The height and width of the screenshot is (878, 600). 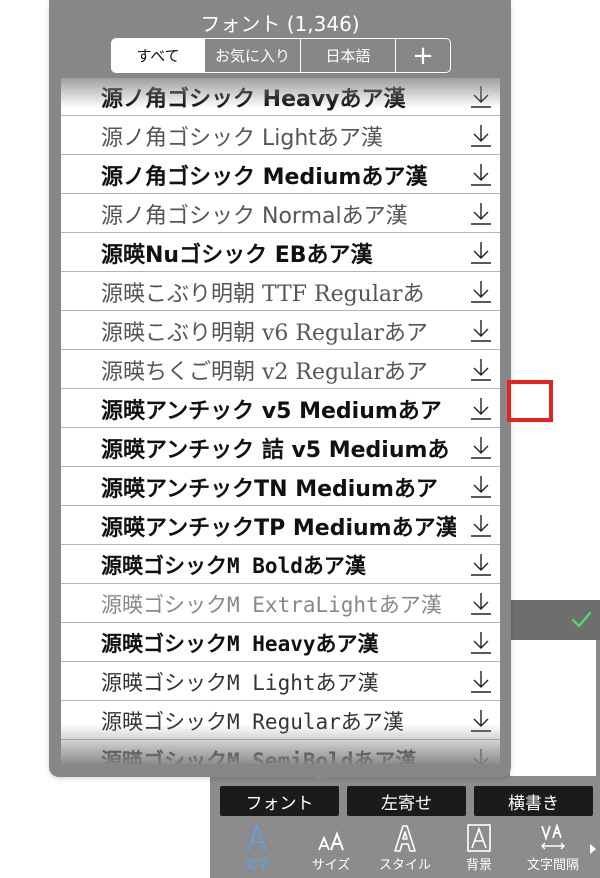 What do you see at coordinates (259, 756) in the screenshot?
I see `font-name-label: 源暎ゴシックM SemiBoldあア漢` at bounding box center [259, 756].